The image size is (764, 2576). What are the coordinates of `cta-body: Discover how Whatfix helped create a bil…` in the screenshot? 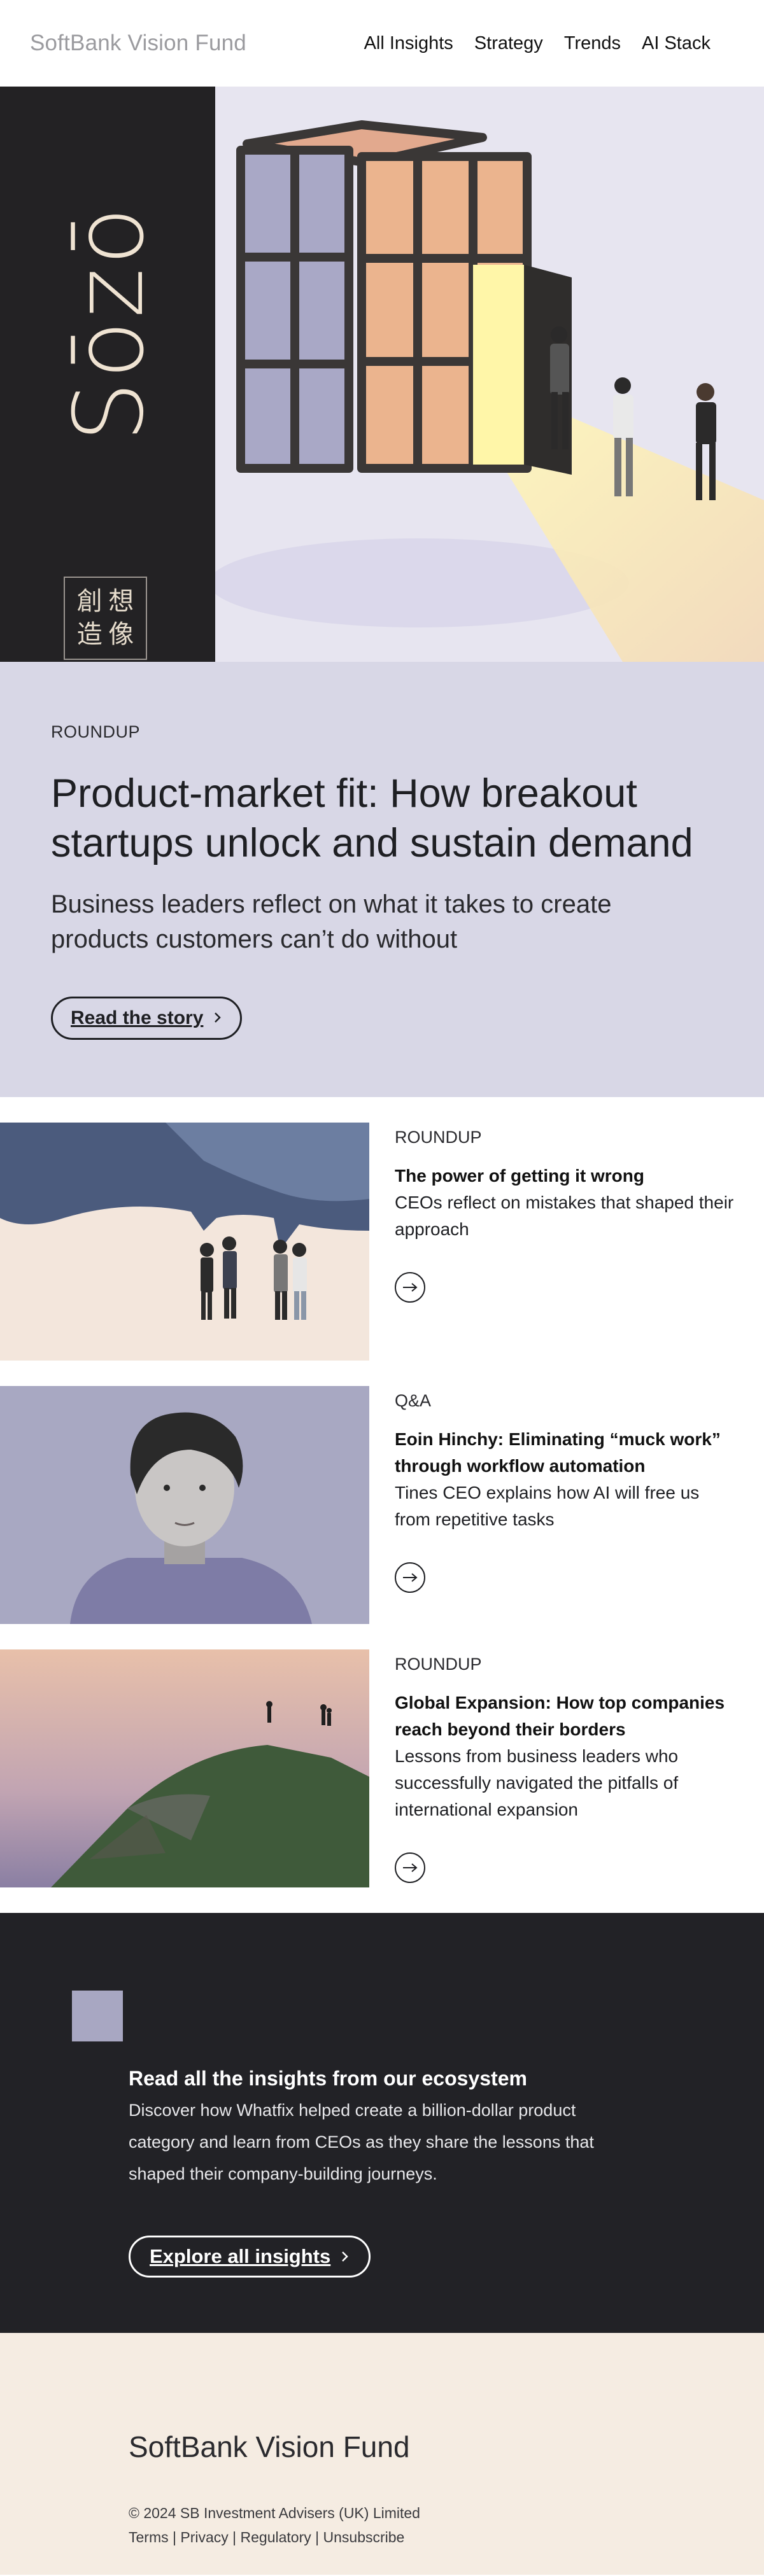 It's located at (361, 2142).